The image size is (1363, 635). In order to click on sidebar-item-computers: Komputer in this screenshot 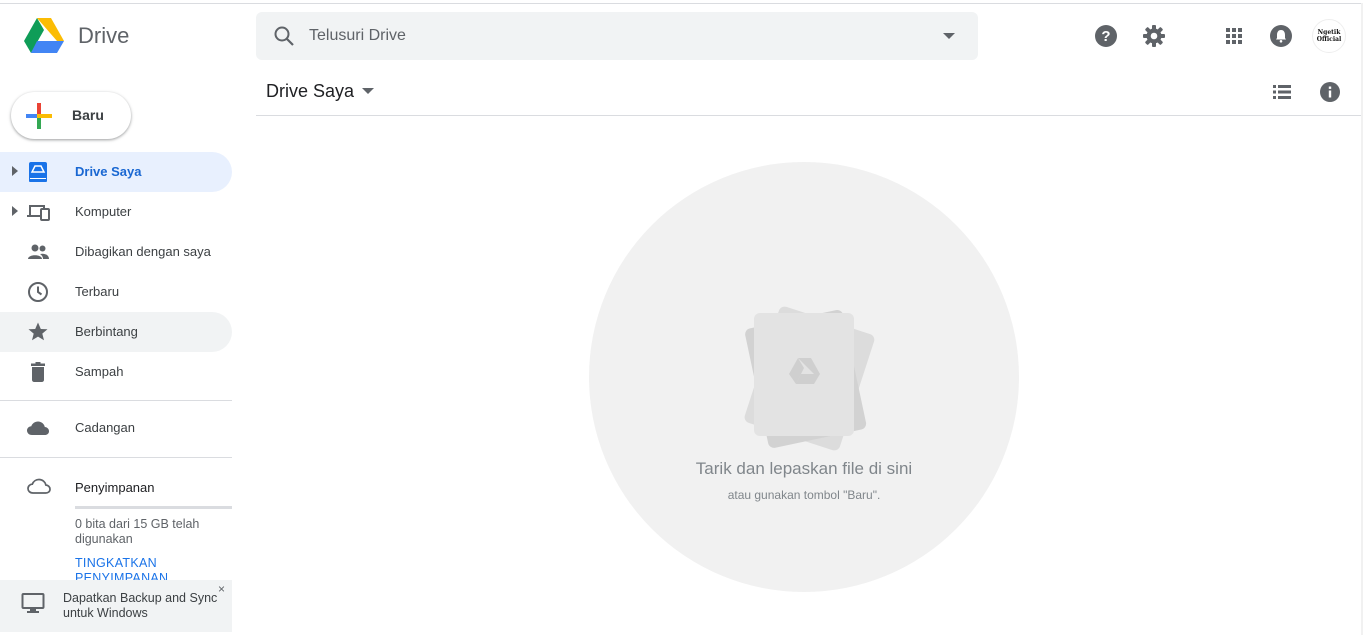, I will do `click(116, 212)`.